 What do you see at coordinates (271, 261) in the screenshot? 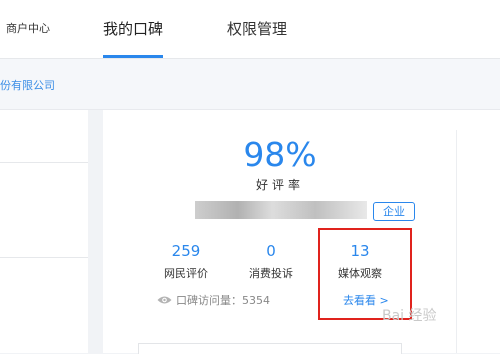
I see `stat-complaints: 0 消费投诉` at bounding box center [271, 261].